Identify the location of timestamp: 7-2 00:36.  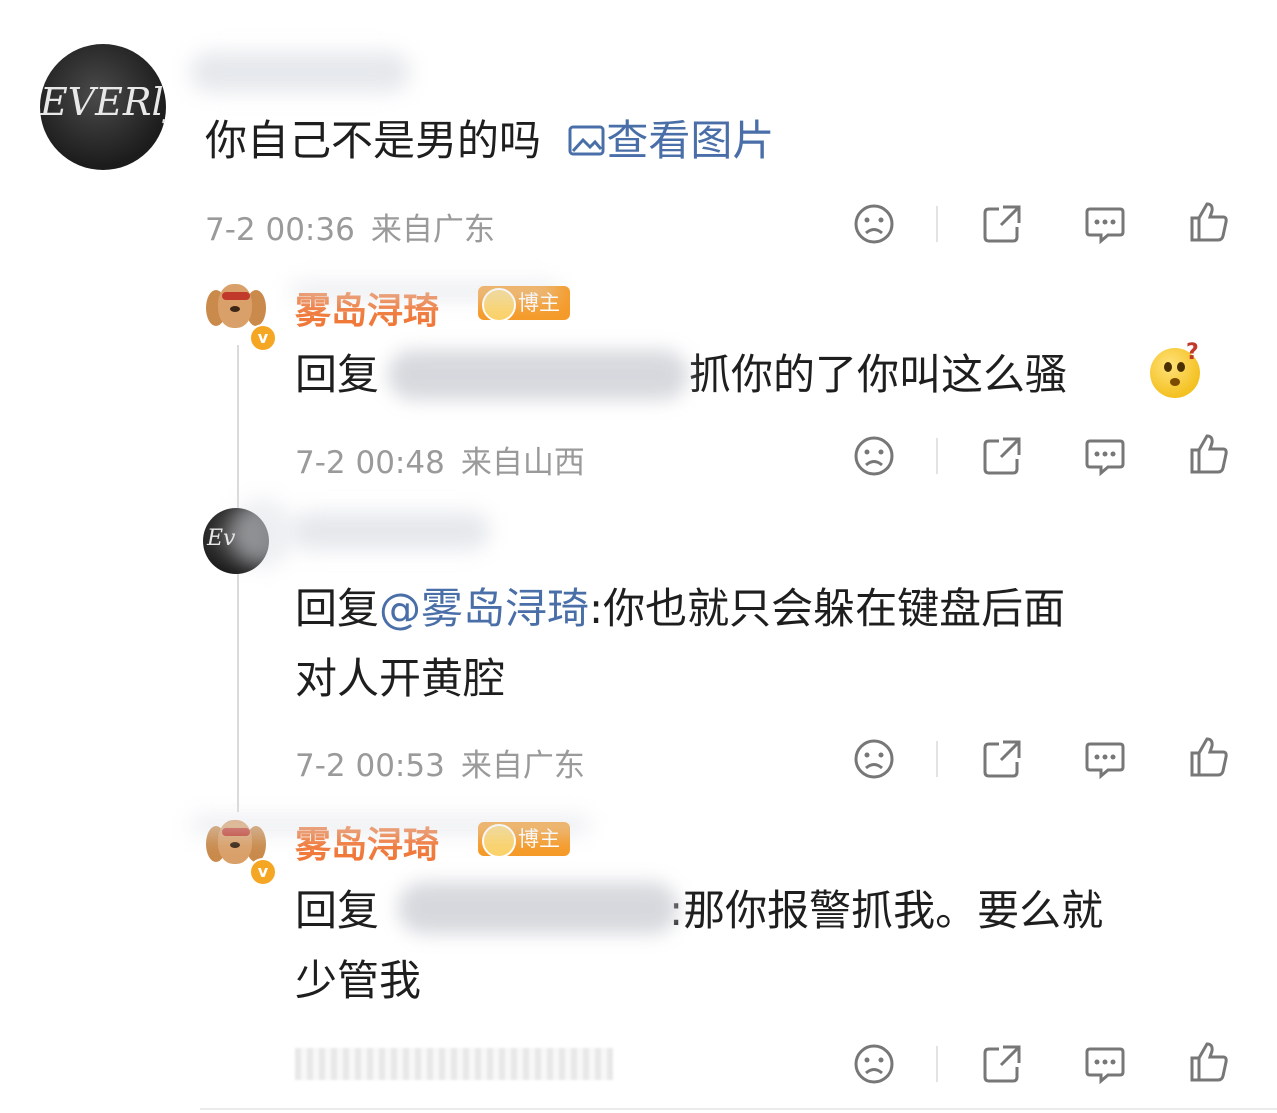
(280, 230).